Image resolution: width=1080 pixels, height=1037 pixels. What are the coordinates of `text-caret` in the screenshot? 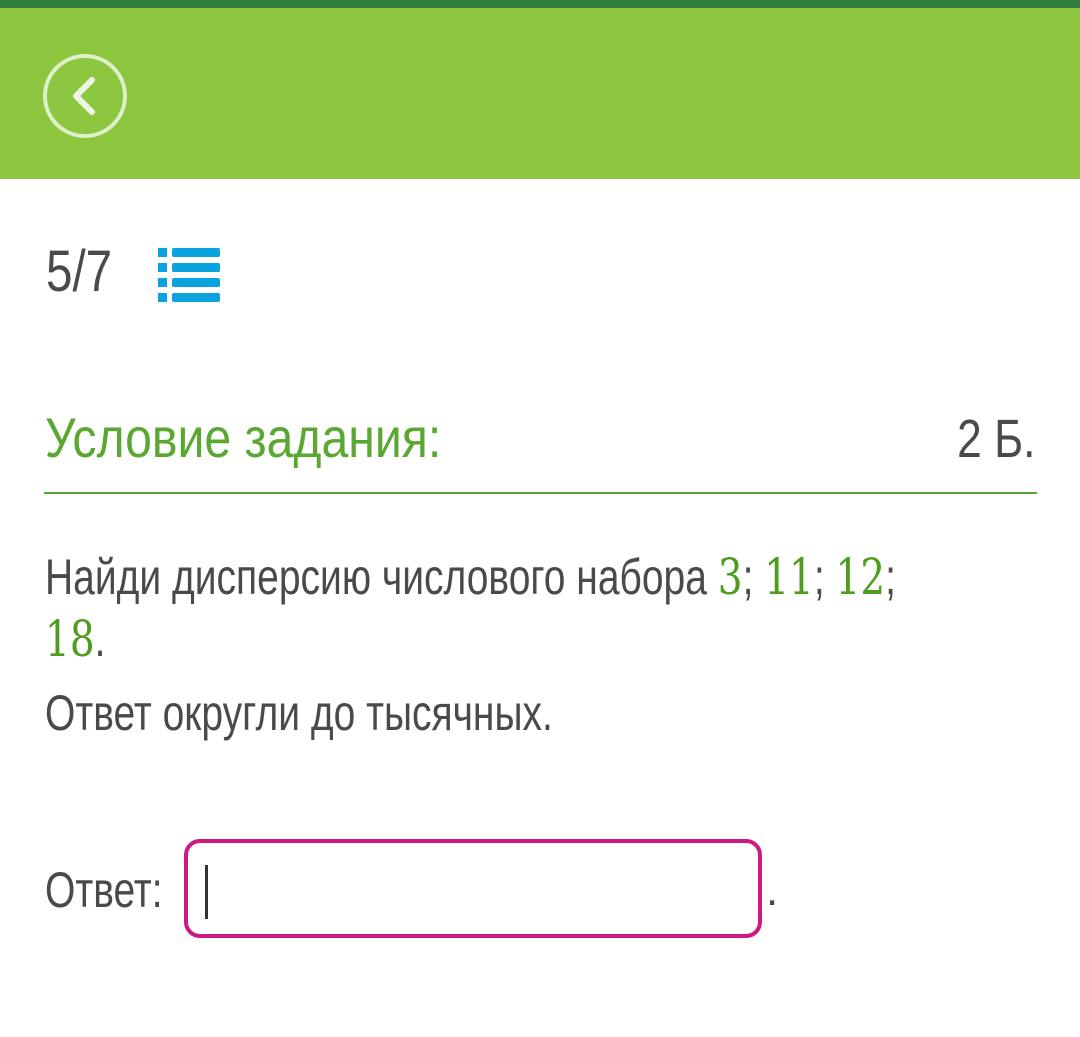 It's located at (206, 892).